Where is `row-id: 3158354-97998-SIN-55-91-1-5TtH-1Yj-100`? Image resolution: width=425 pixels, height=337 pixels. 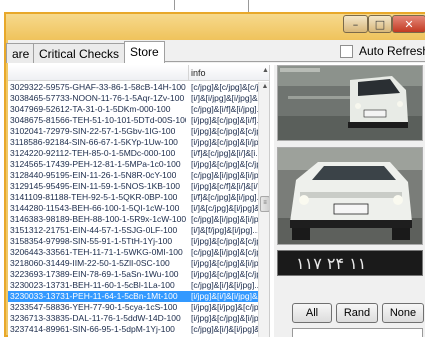
row-id: 3158354-97998-SIN-55-91-1-5TtH-1Yj-100 is located at coordinates (91, 241).